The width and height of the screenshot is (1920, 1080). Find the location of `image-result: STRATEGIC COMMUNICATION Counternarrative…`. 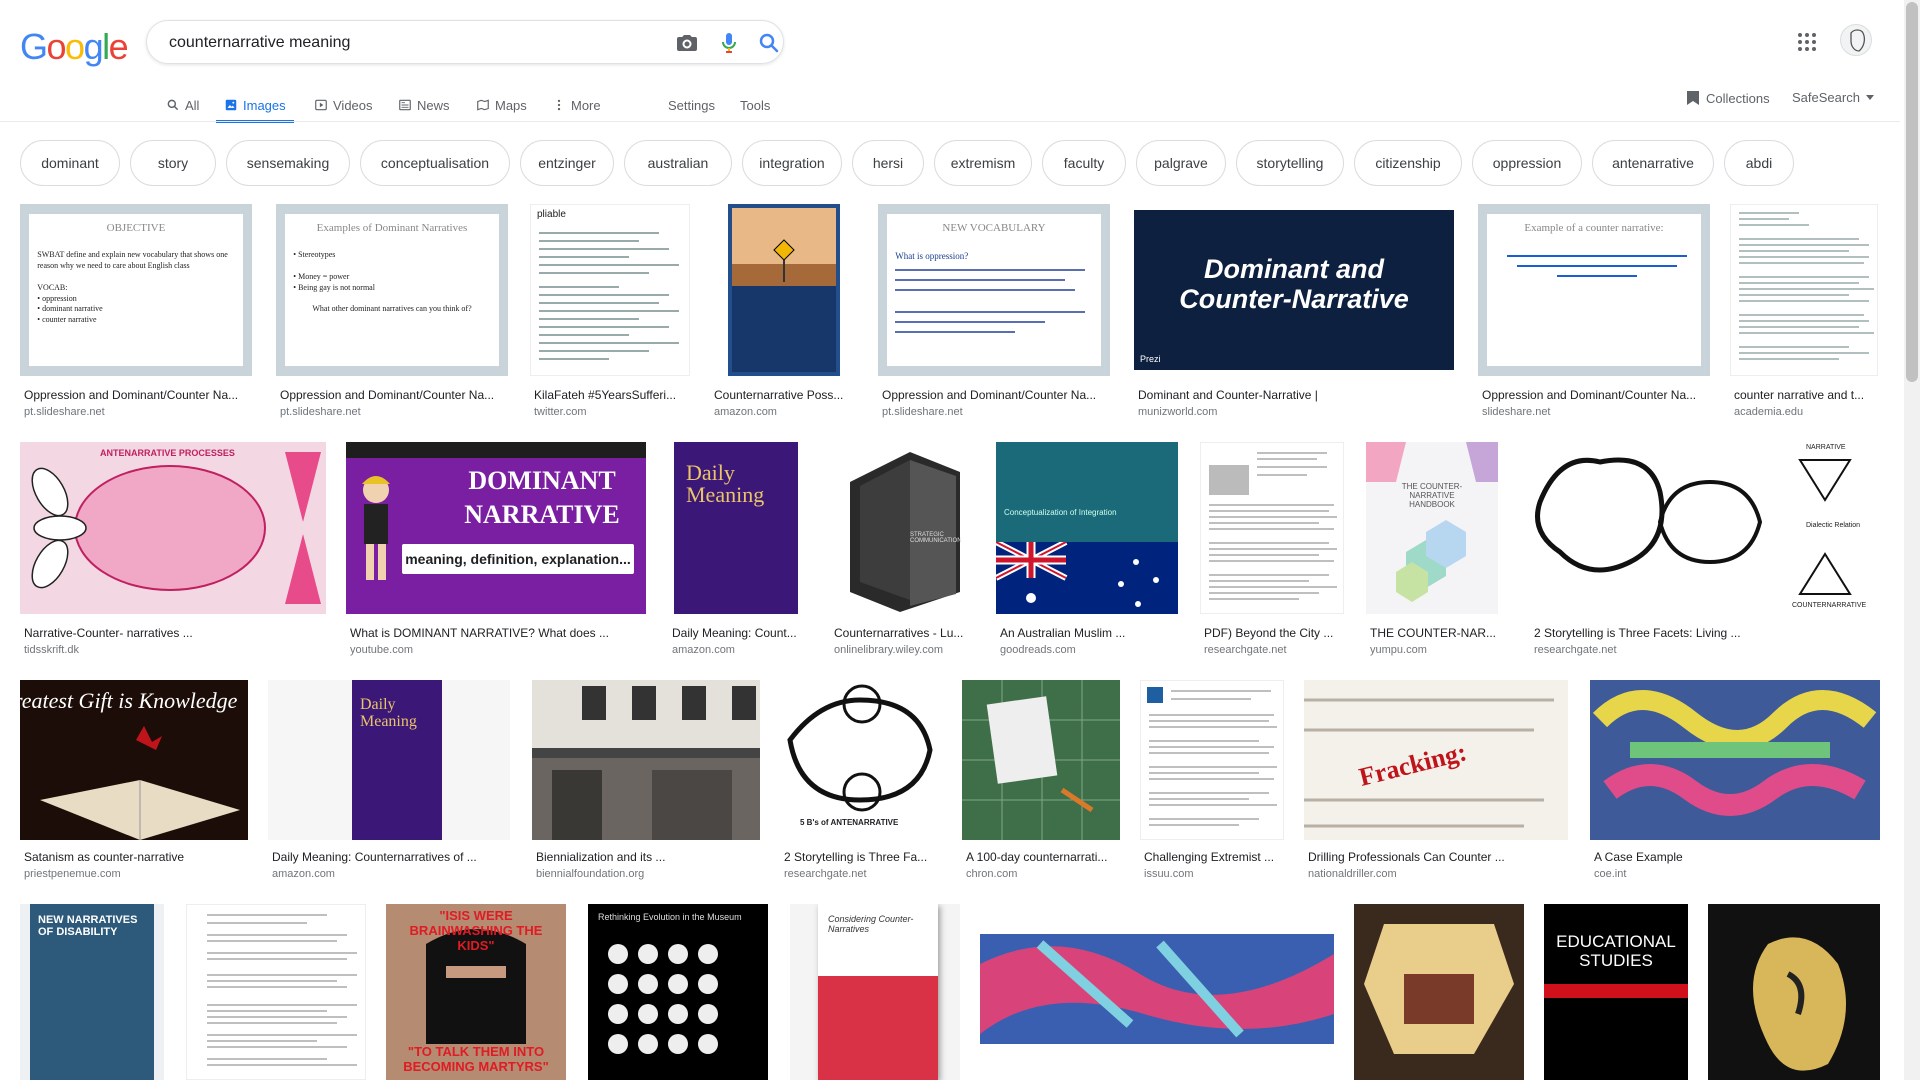

image-result: STRATEGIC COMMUNICATION Counternarrative… is located at coordinates (905, 552).